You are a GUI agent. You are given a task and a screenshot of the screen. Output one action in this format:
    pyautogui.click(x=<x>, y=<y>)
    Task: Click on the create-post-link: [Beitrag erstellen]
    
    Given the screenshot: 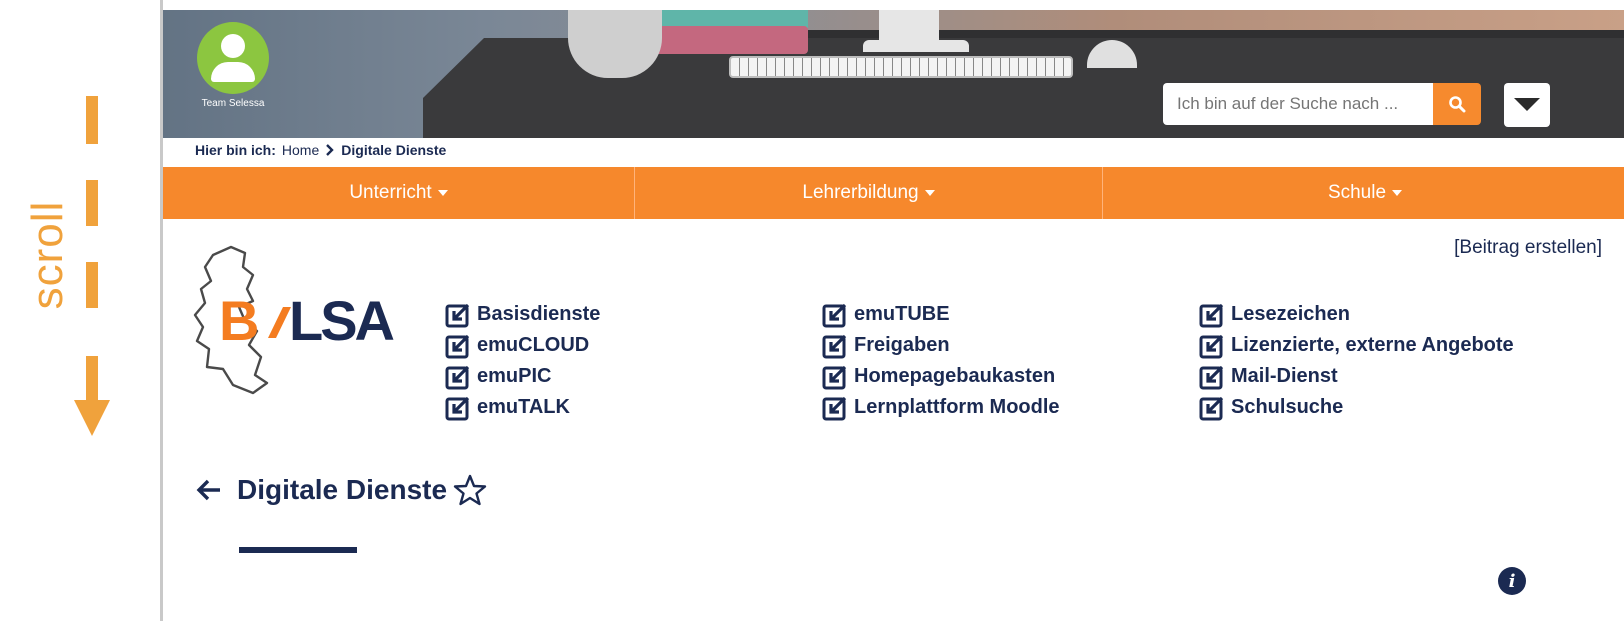 What is the action you would take?
    pyautogui.click(x=1528, y=248)
    